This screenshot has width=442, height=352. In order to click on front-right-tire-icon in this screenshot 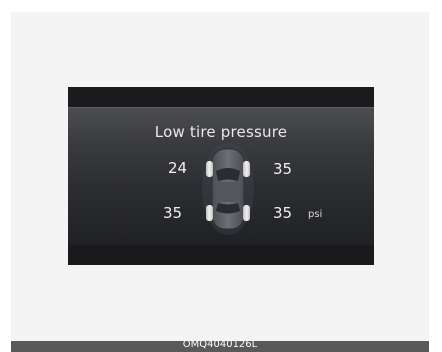, I will do `click(246, 169)`.